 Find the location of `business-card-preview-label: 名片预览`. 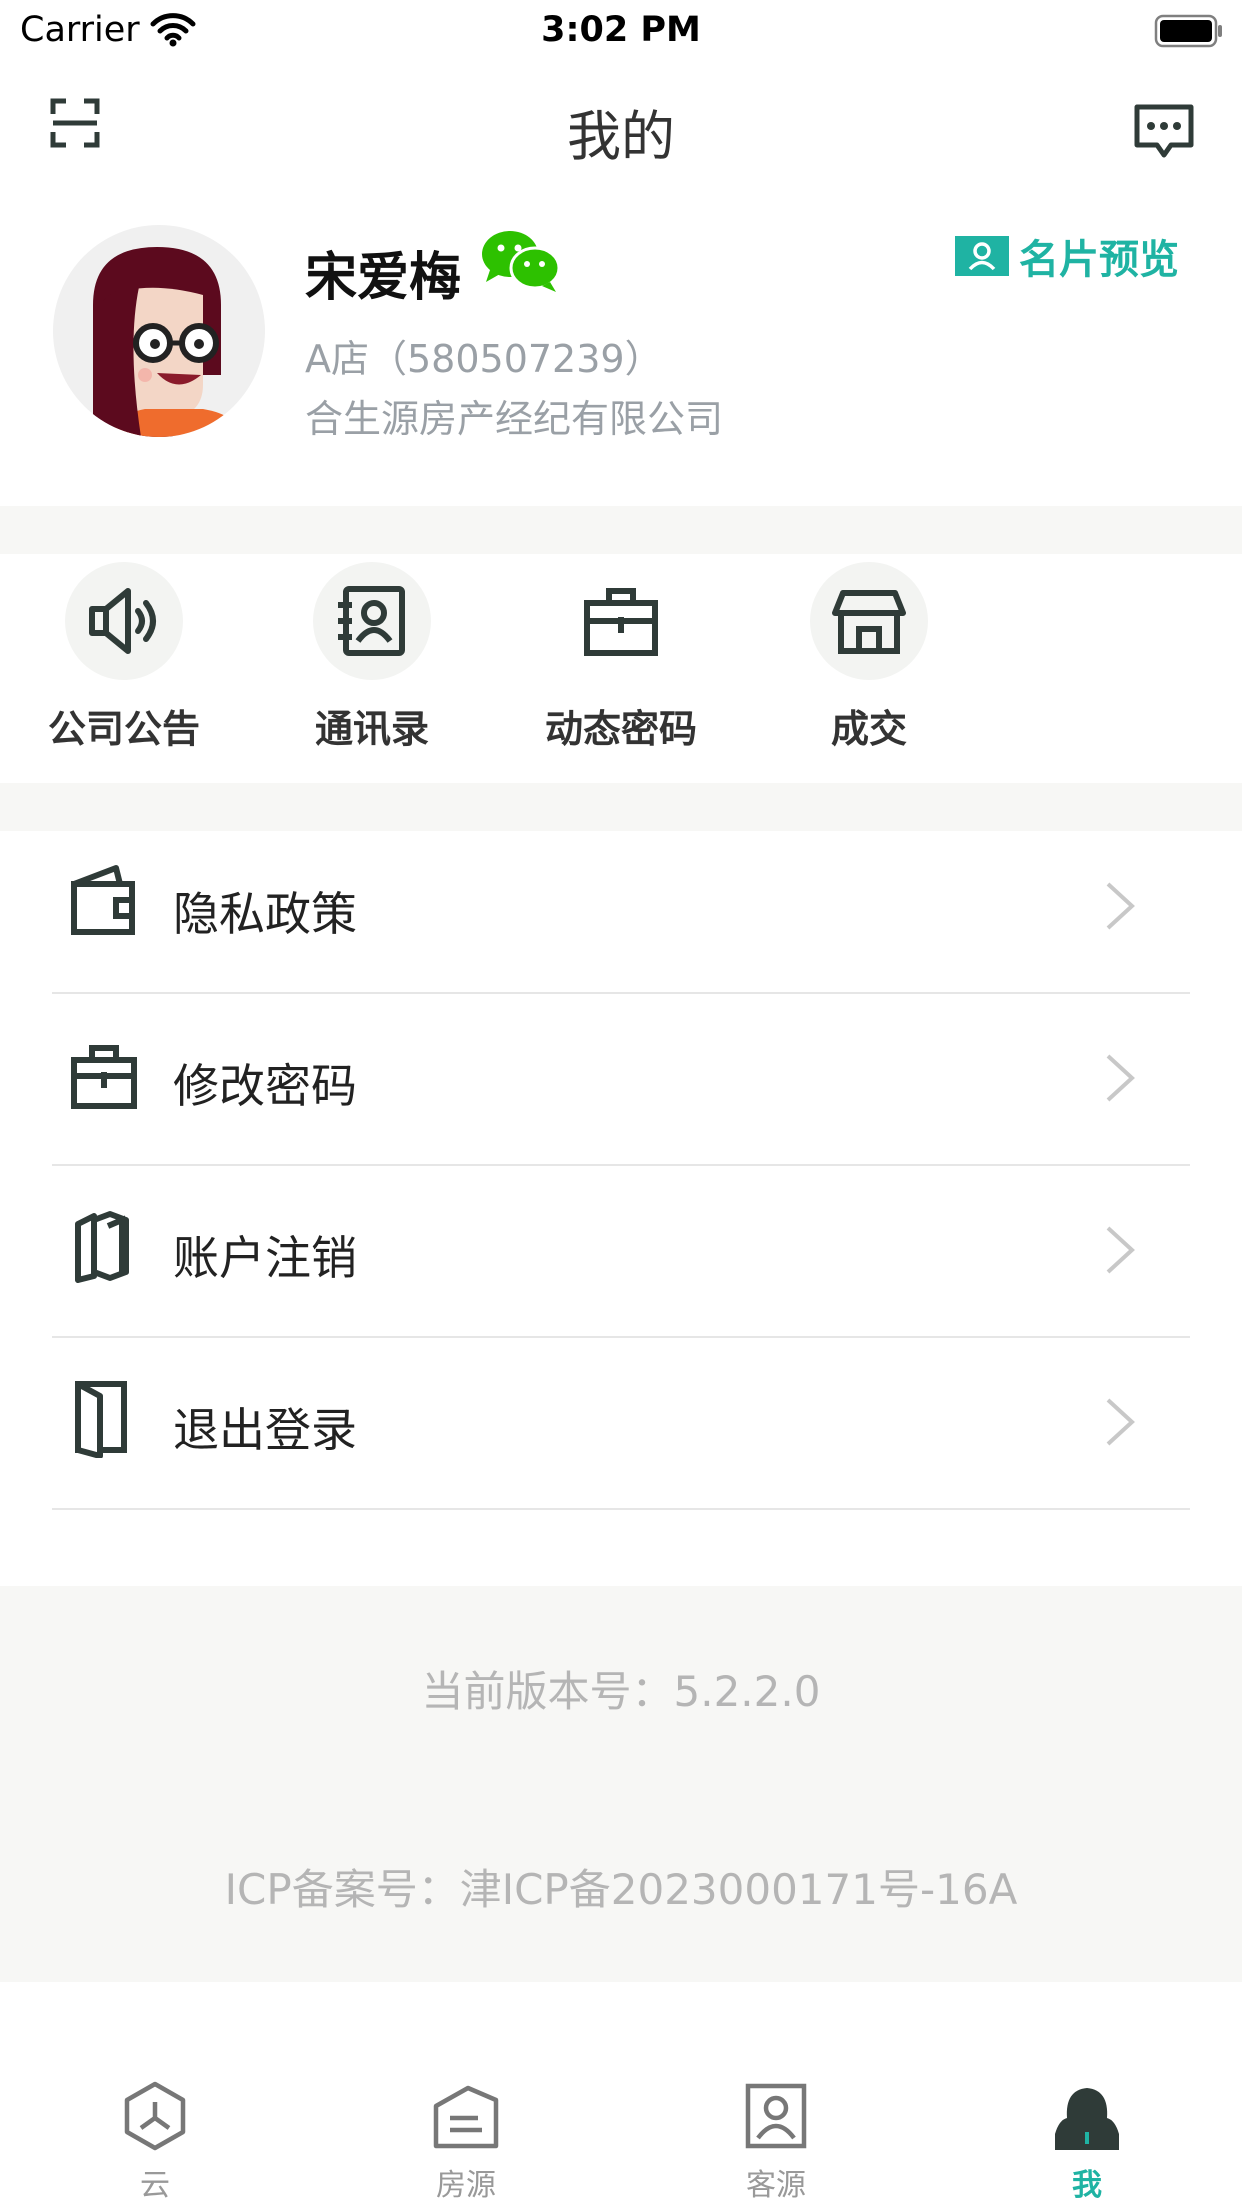

business-card-preview-label: 名片预览 is located at coordinates (1099, 260).